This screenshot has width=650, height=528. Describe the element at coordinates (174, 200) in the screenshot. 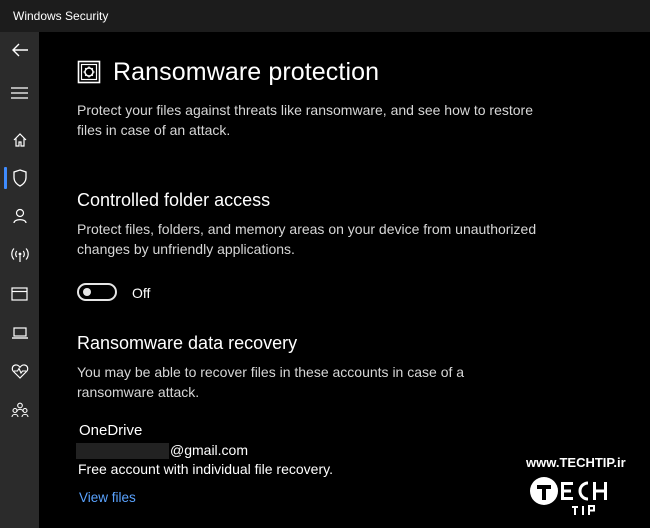

I see `controlled-folder-access-heading: Controlled folder access` at that location.